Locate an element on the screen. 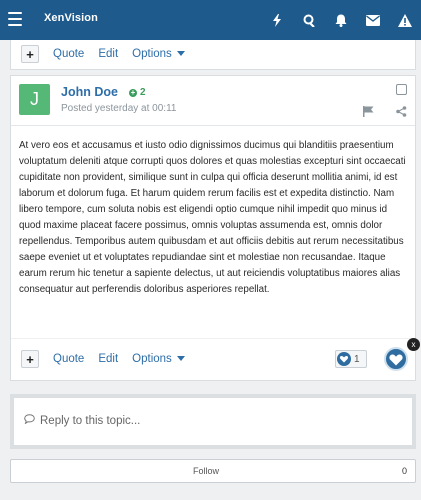  follow-button: Follow 0 is located at coordinates (213, 471).